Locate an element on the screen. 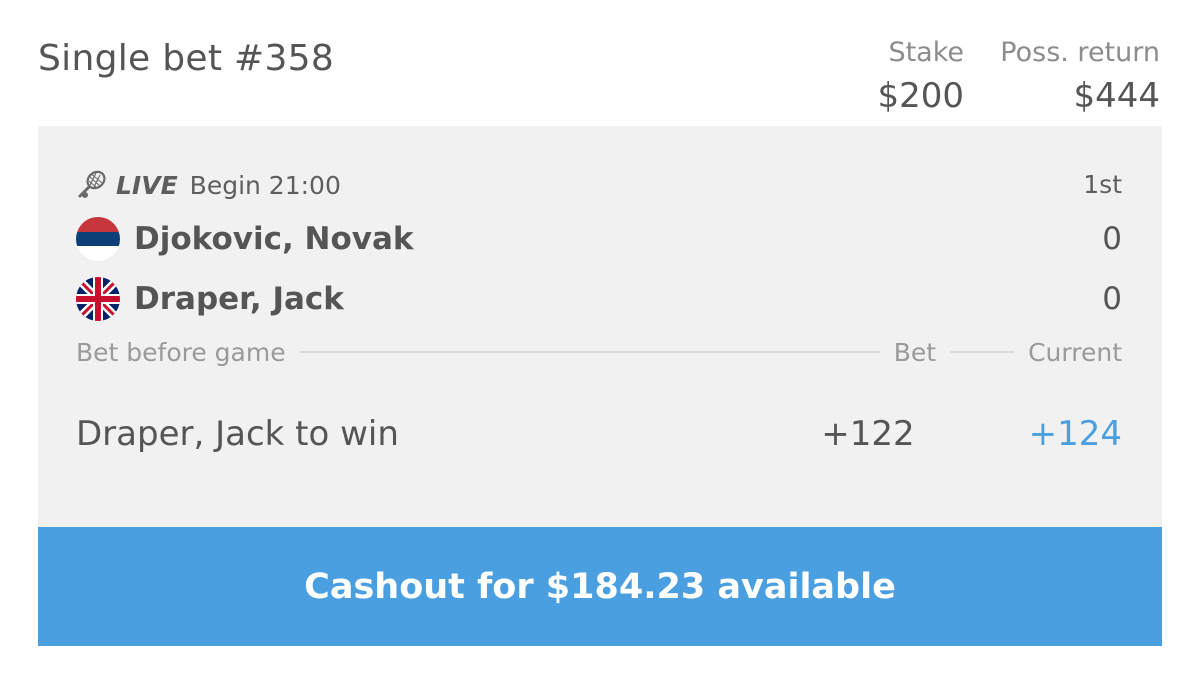  bet-column-header: Bet is located at coordinates (915, 352).